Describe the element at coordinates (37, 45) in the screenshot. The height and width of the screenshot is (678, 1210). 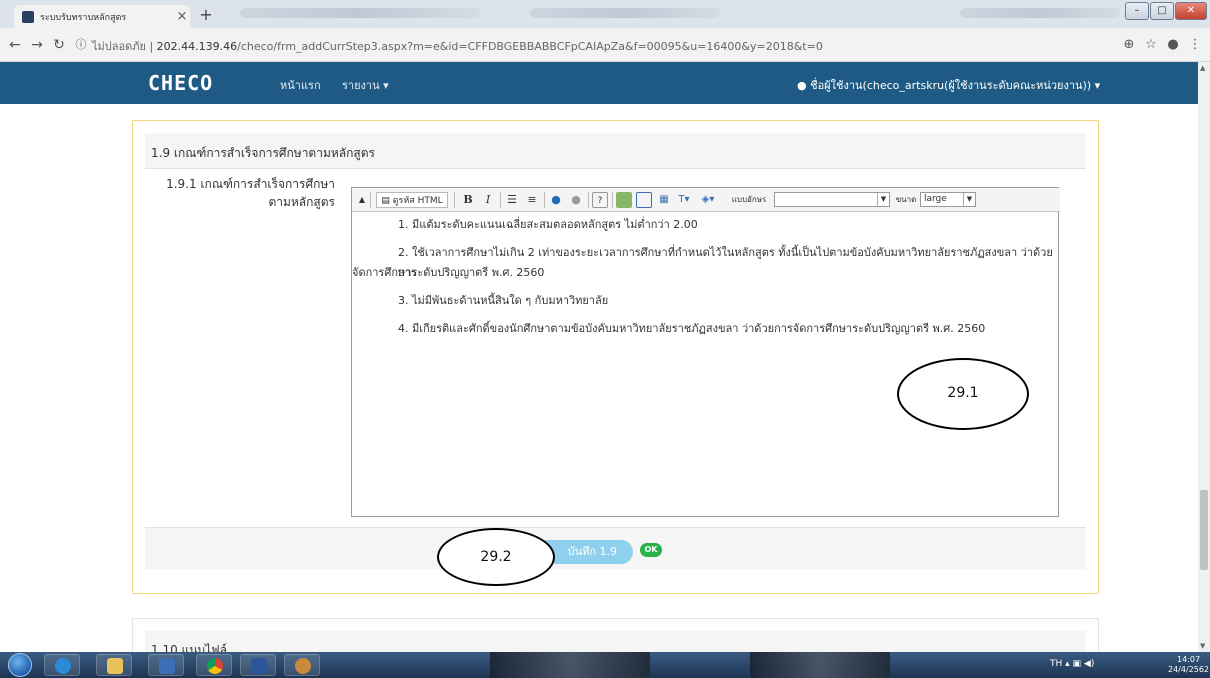
I see `forward-arrow-icon: →` at that location.